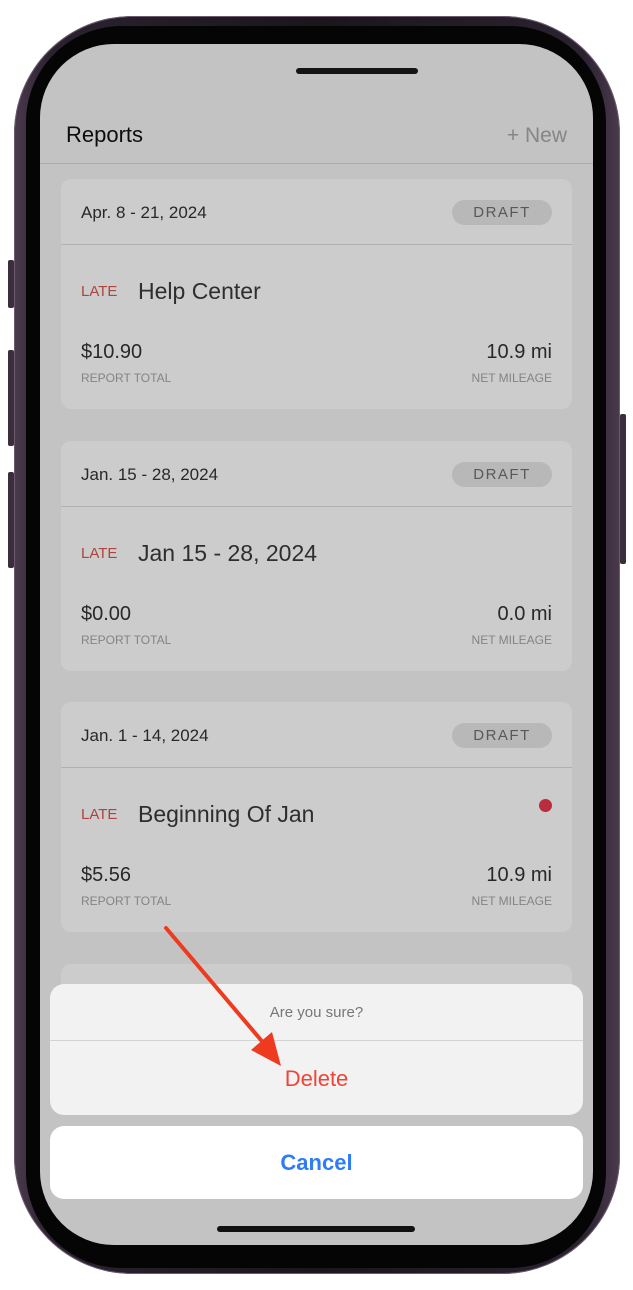 The image size is (633, 1290). Describe the element at coordinates (623, 489) in the screenshot. I see `power-button` at that location.